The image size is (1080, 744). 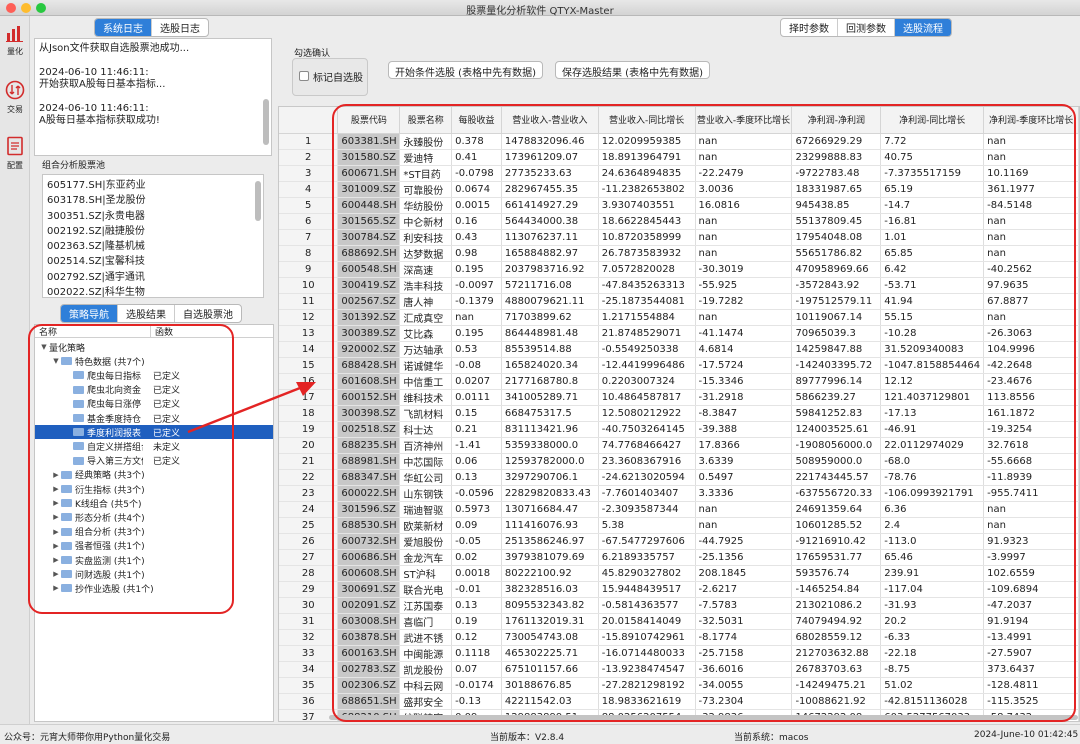 I want to click on status-account: 公众号：元宵大师带你用Python量化交易, so click(x=87, y=738).